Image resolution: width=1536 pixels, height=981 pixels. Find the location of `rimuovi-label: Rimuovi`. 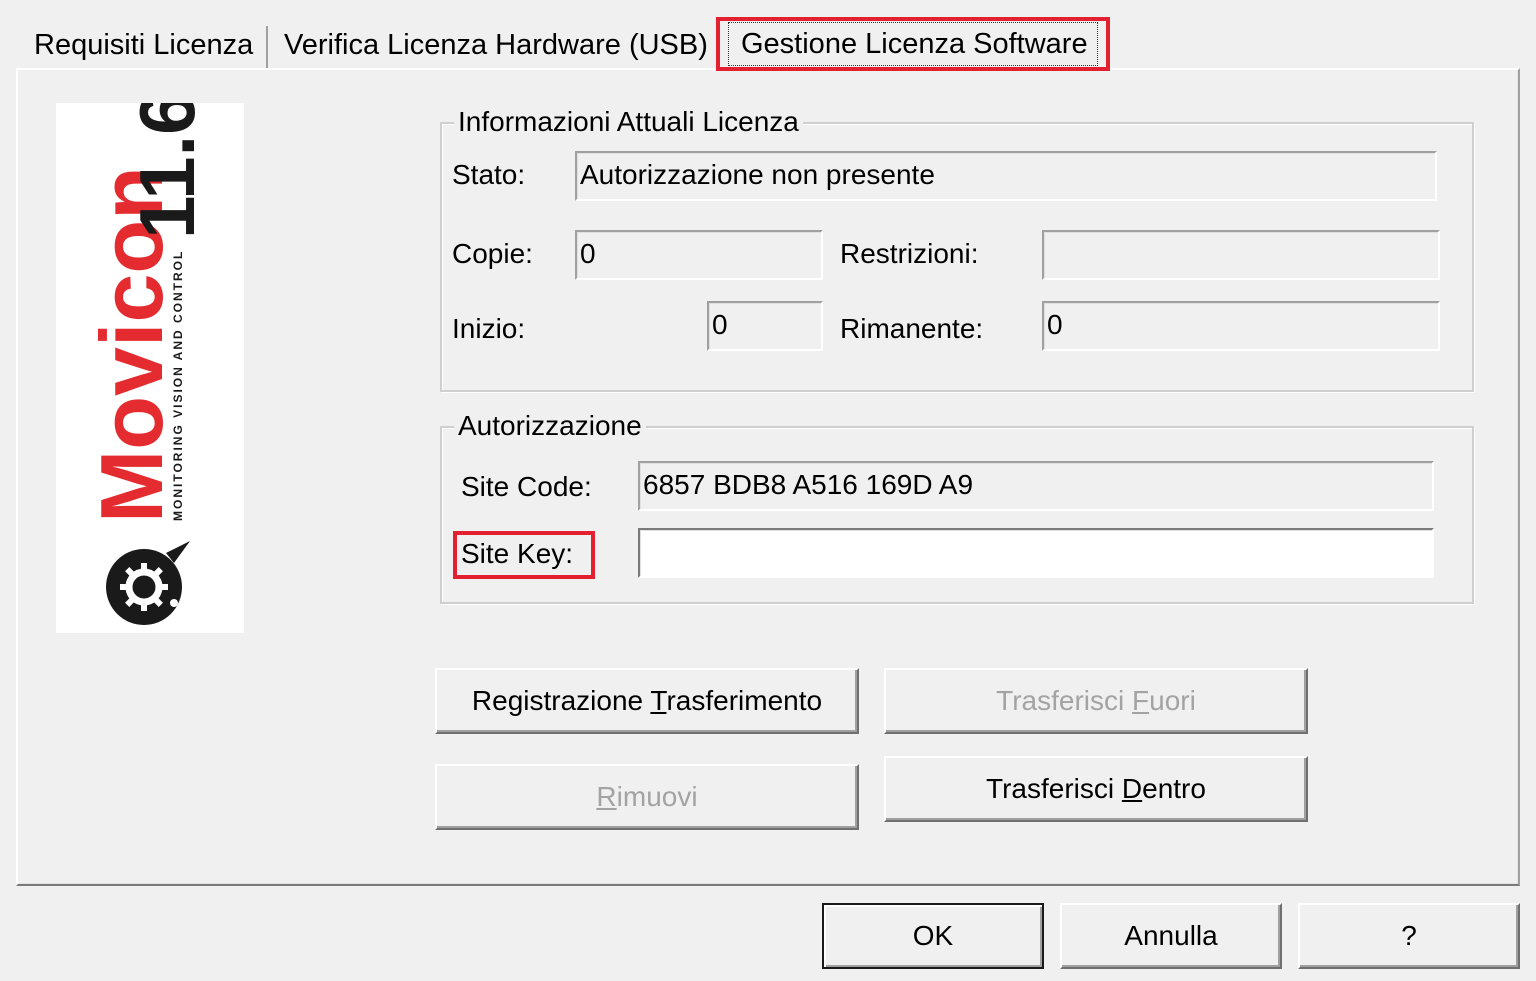

rimuovi-label: Rimuovi is located at coordinates (647, 796).